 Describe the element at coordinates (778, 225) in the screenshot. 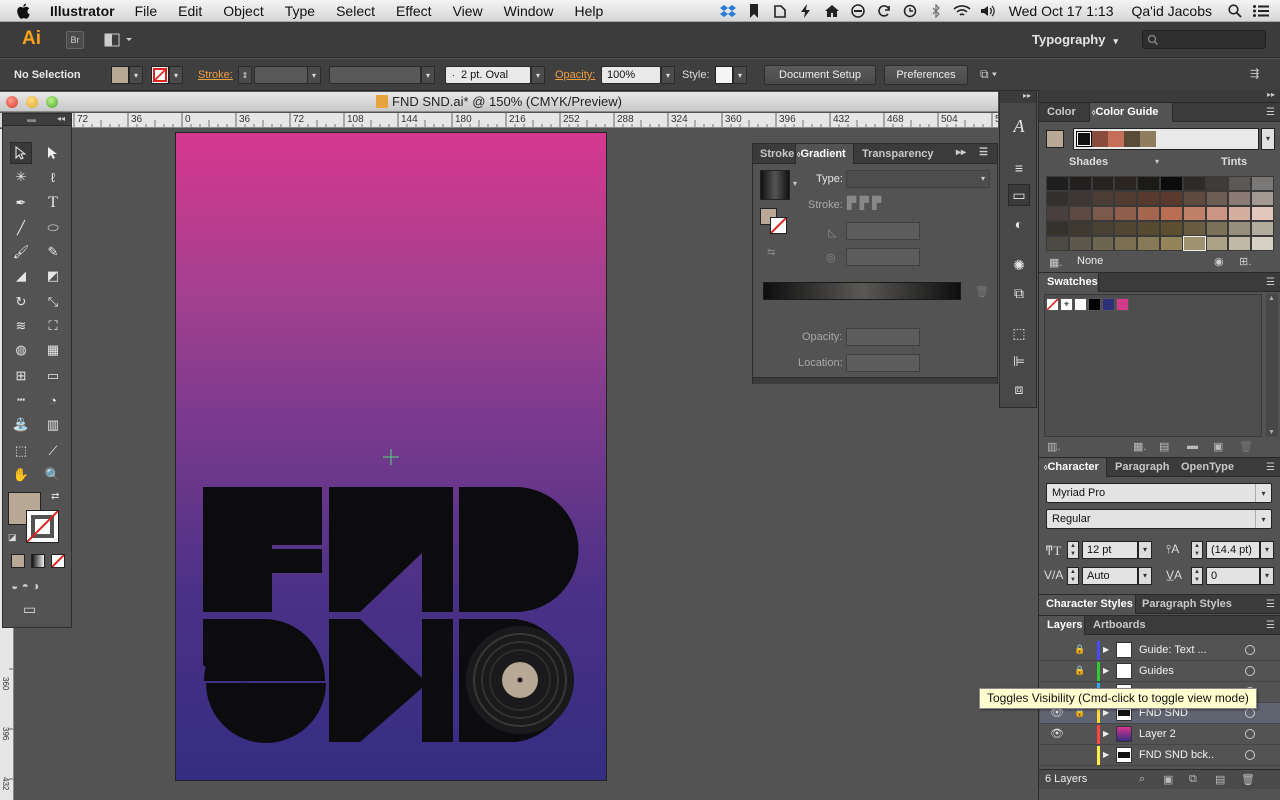

I see `gradient-stroke-box` at that location.